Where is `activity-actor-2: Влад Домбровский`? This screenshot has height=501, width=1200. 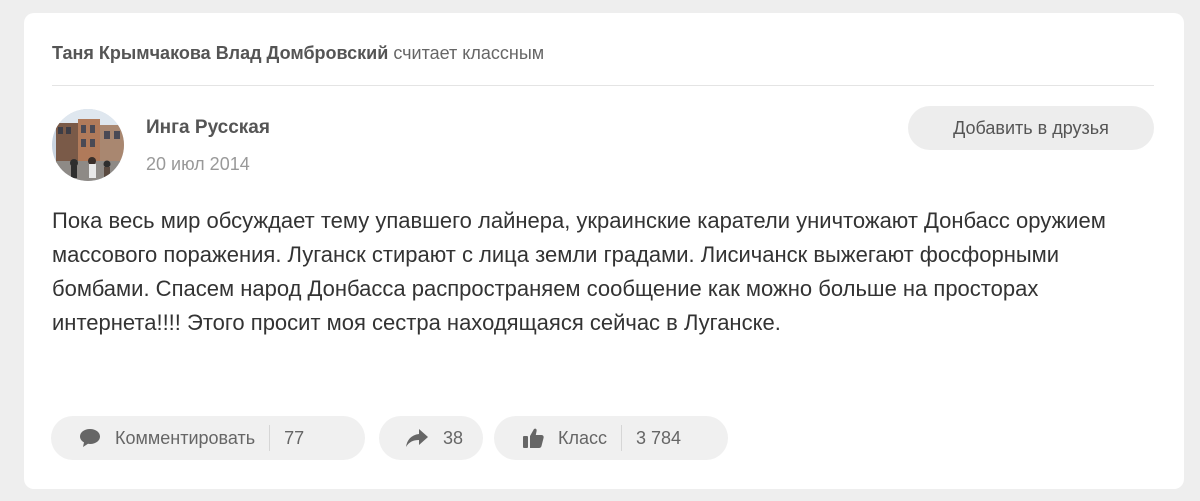
activity-actor-2: Влад Домбровский is located at coordinates (302, 53).